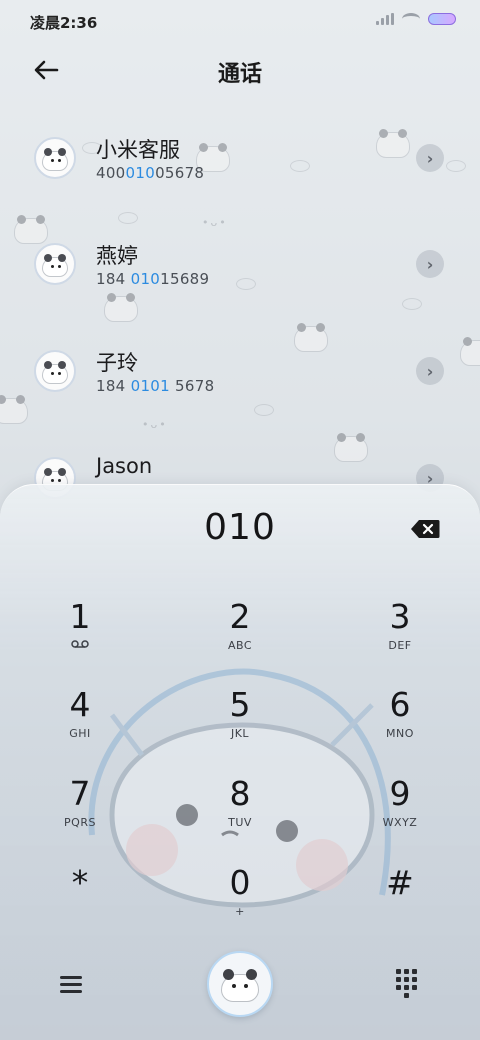  Describe the element at coordinates (138, 150) in the screenshot. I see `contact-name: 小米客服` at that location.